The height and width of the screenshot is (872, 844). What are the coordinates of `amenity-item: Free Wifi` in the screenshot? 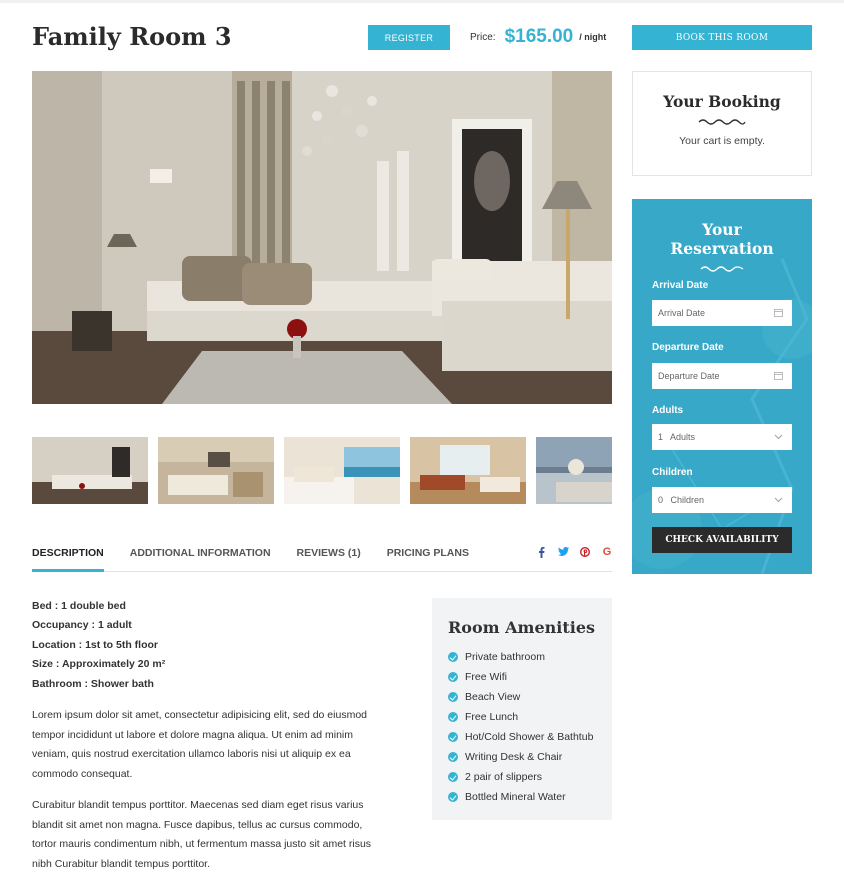 It's located at (522, 677).